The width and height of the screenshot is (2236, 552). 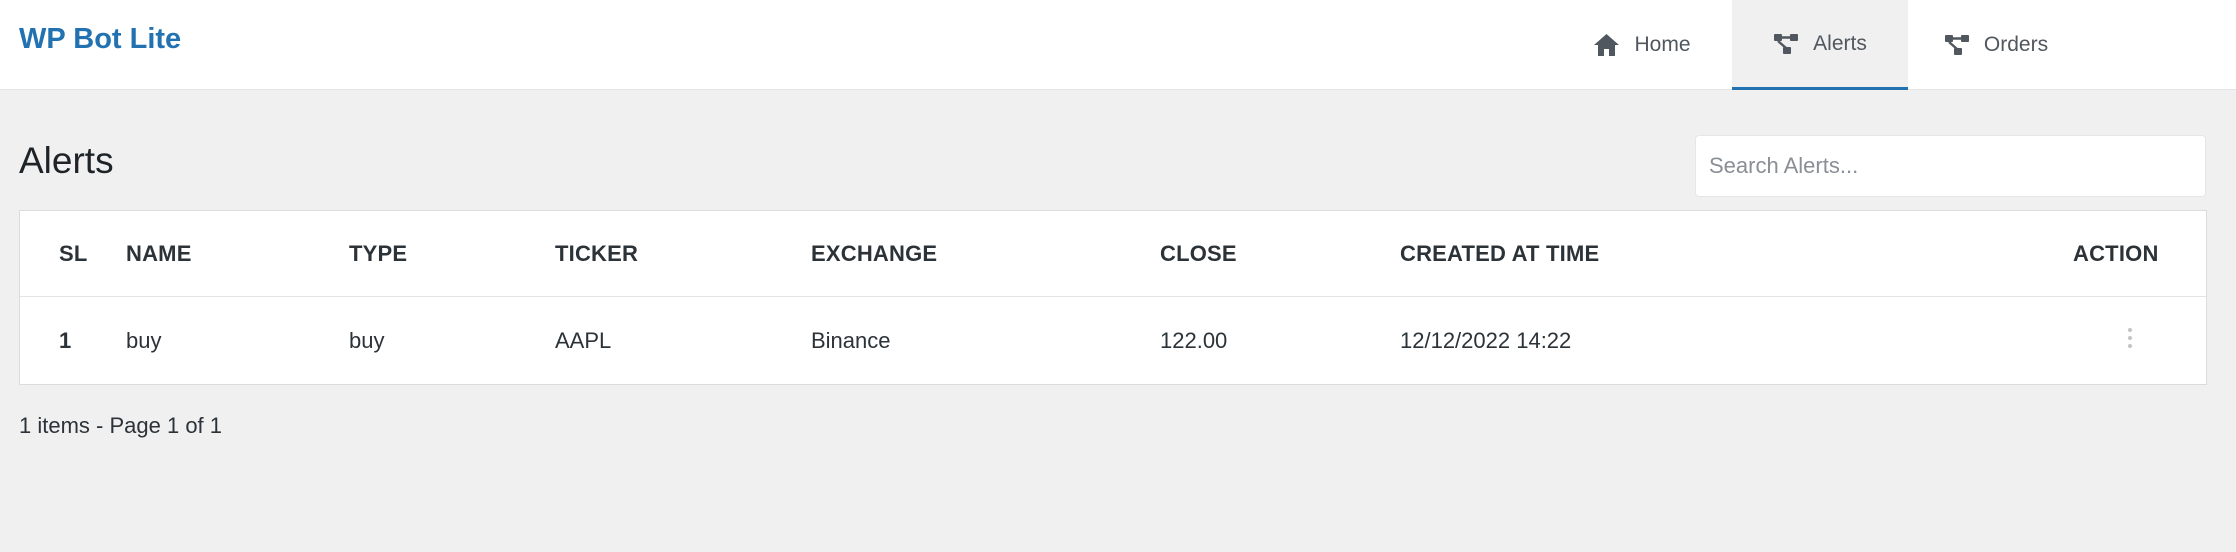 I want to click on pagination-mid: of, so click(x=194, y=425).